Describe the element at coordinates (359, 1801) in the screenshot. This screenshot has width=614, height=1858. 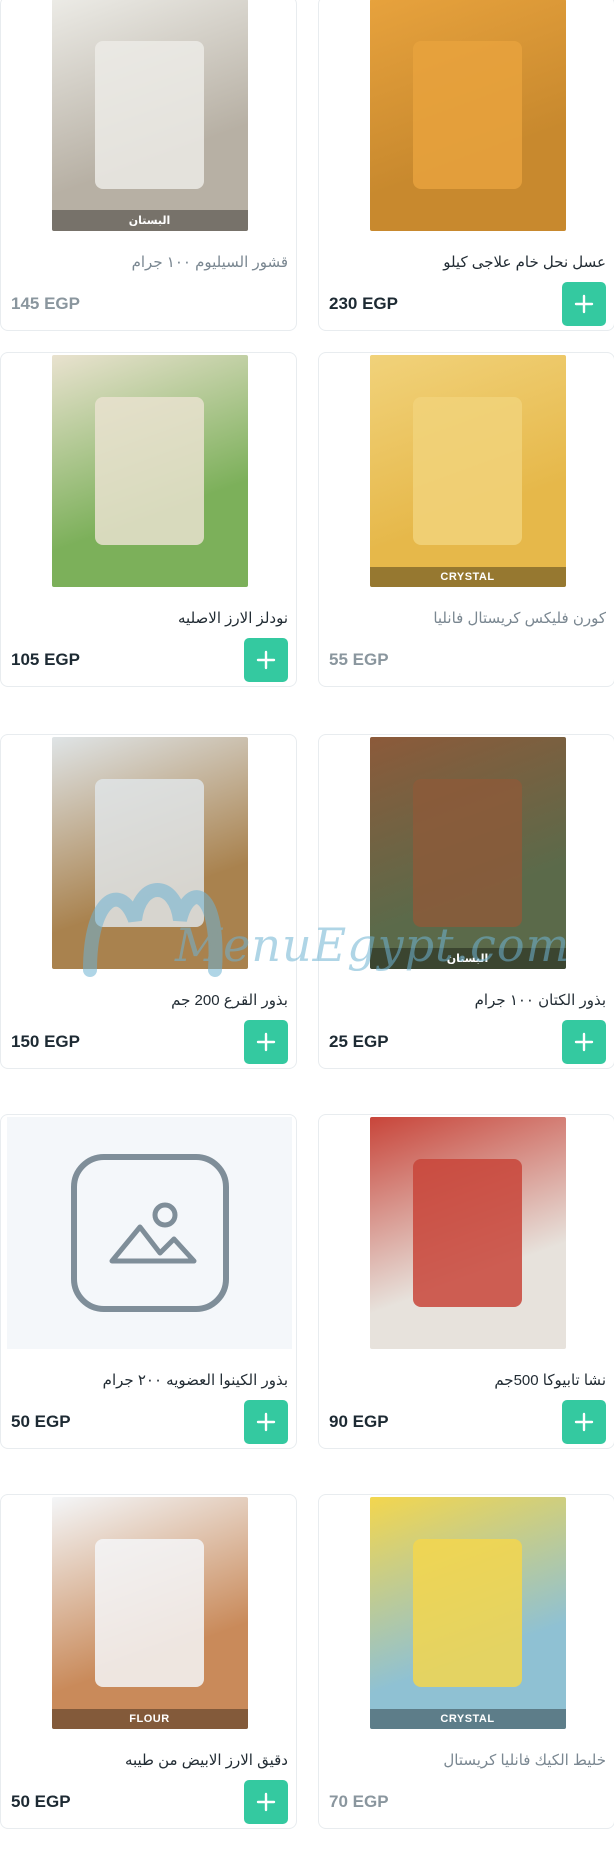
I see `product-price: 70 EGP` at that location.